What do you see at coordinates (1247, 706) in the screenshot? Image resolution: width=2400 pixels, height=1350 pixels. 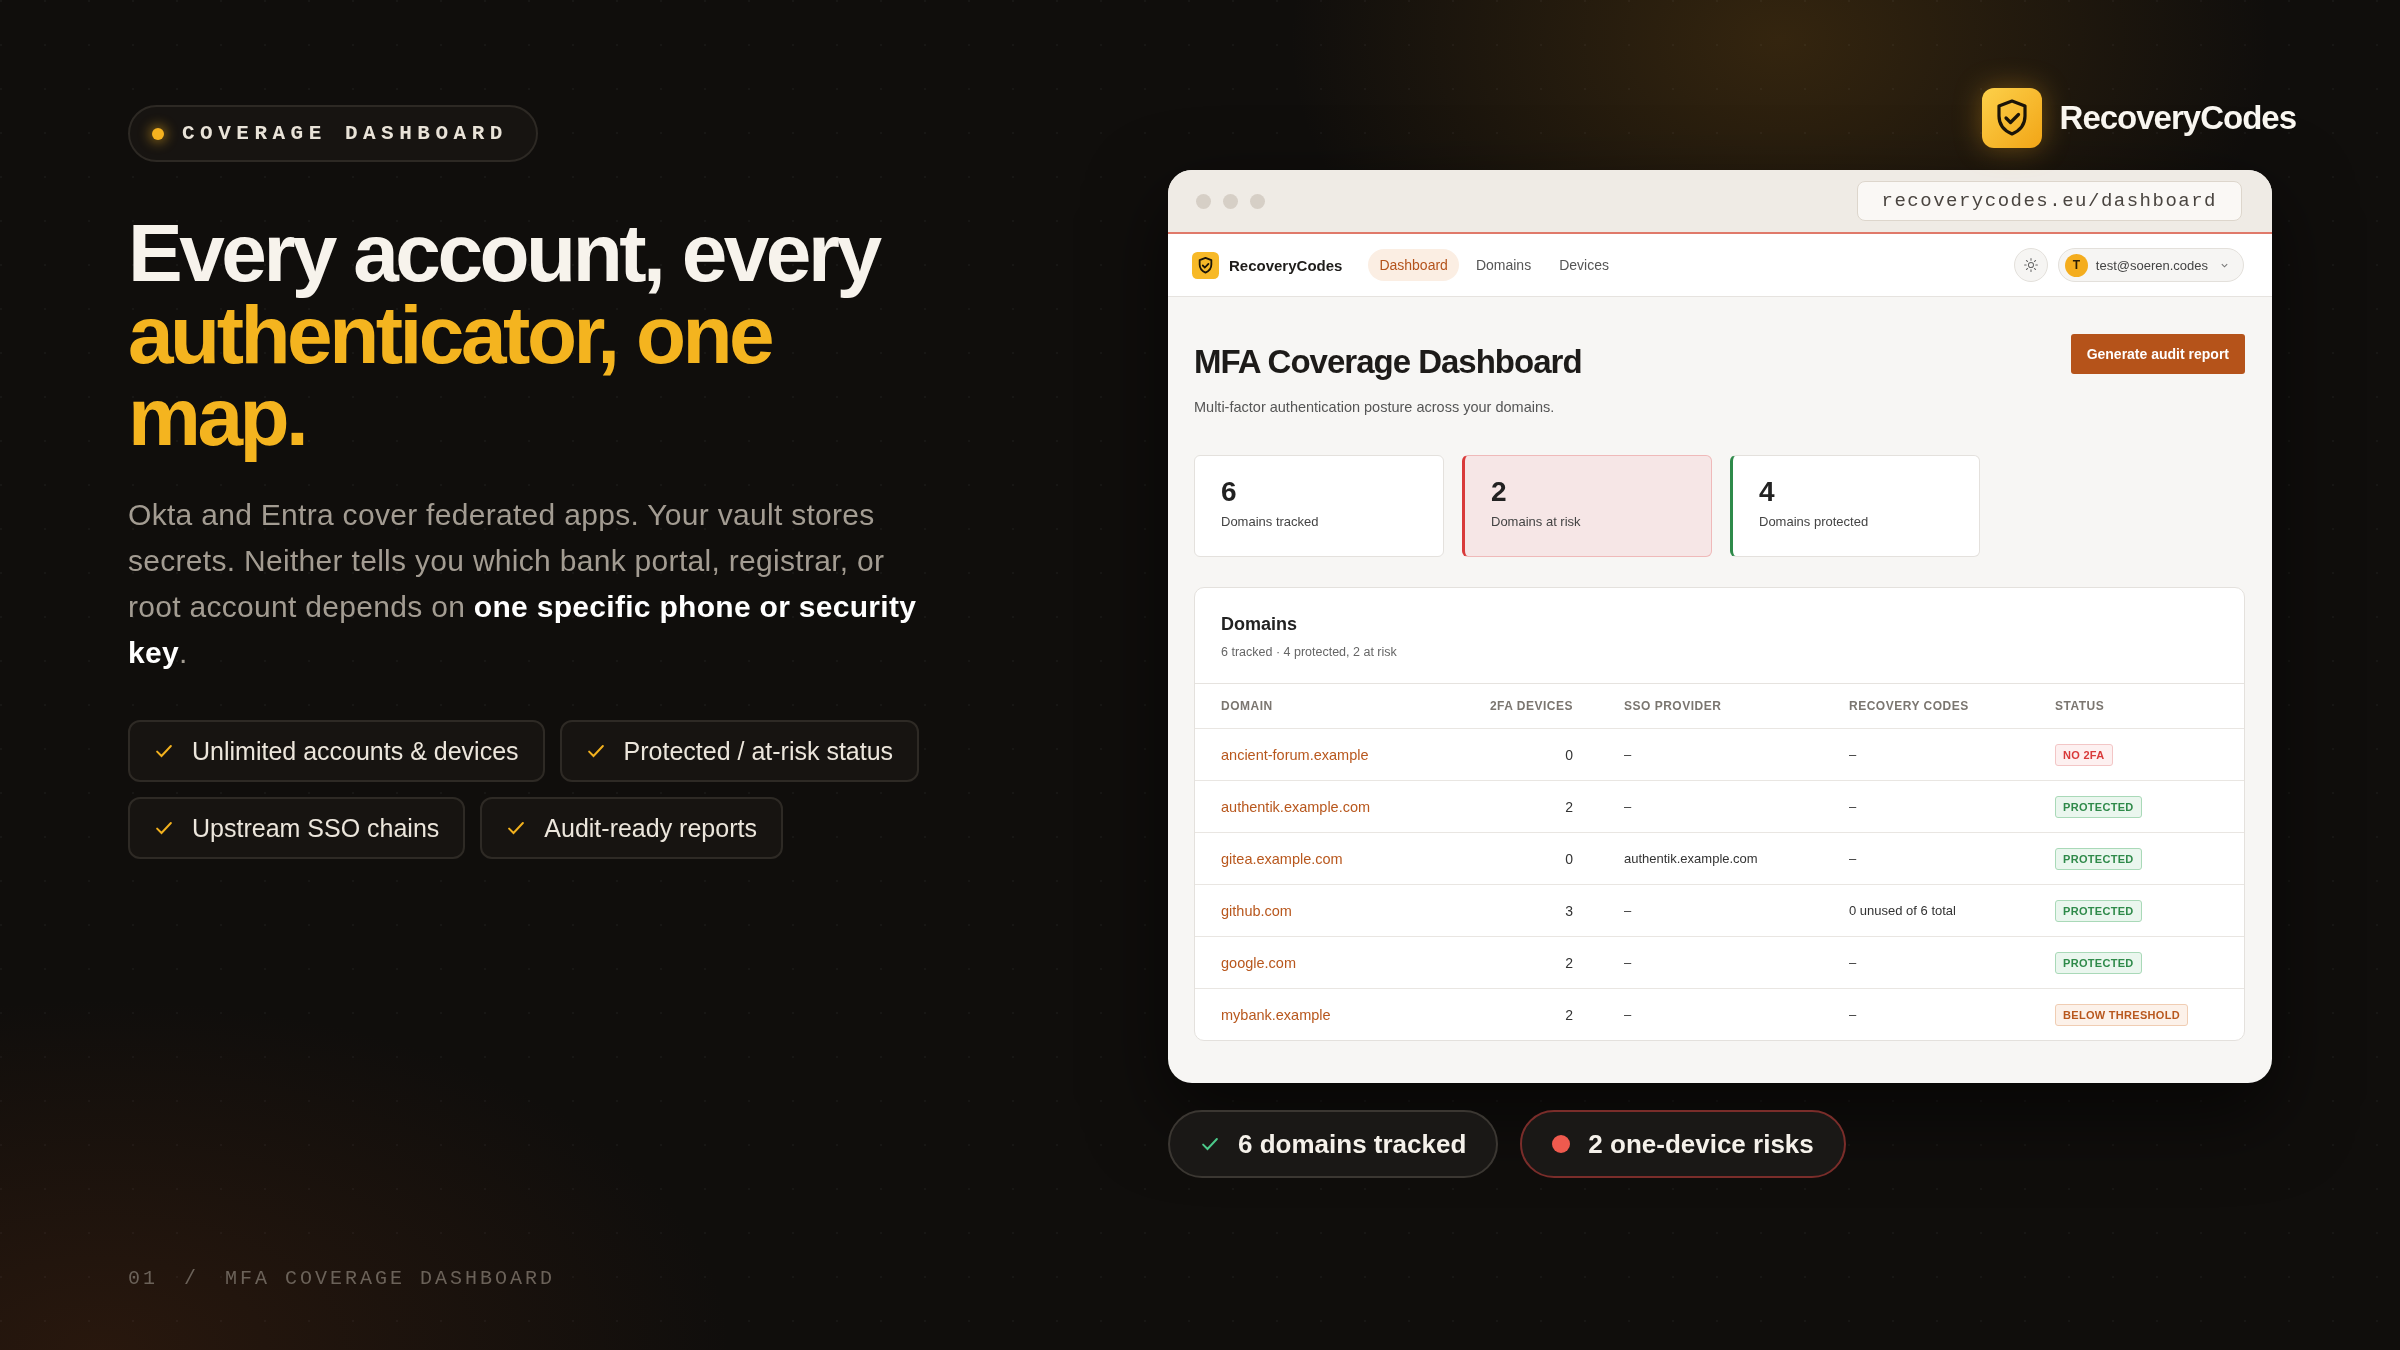 I see `column-header: DOMAIN` at bounding box center [1247, 706].